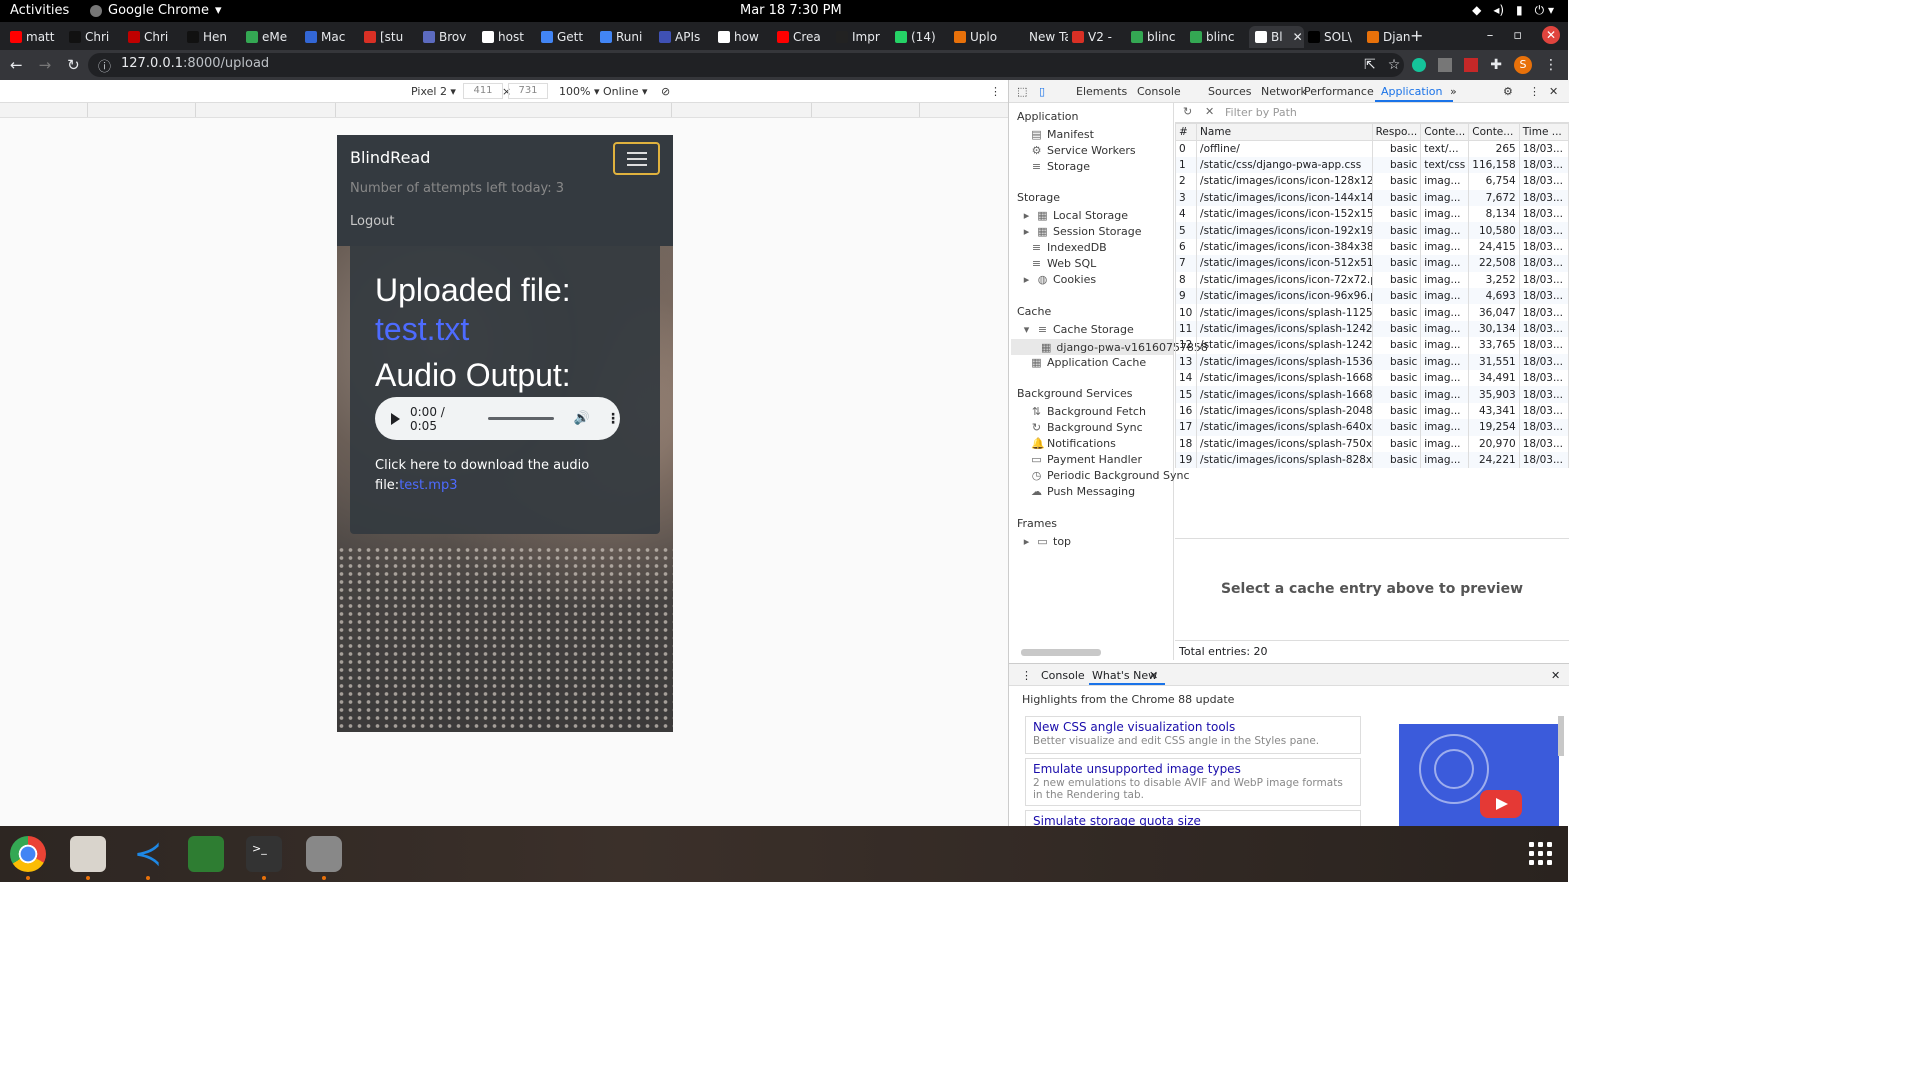 Image resolution: width=1920 pixels, height=1080 pixels. I want to click on audio-options-icon: ⋮, so click(613, 419).